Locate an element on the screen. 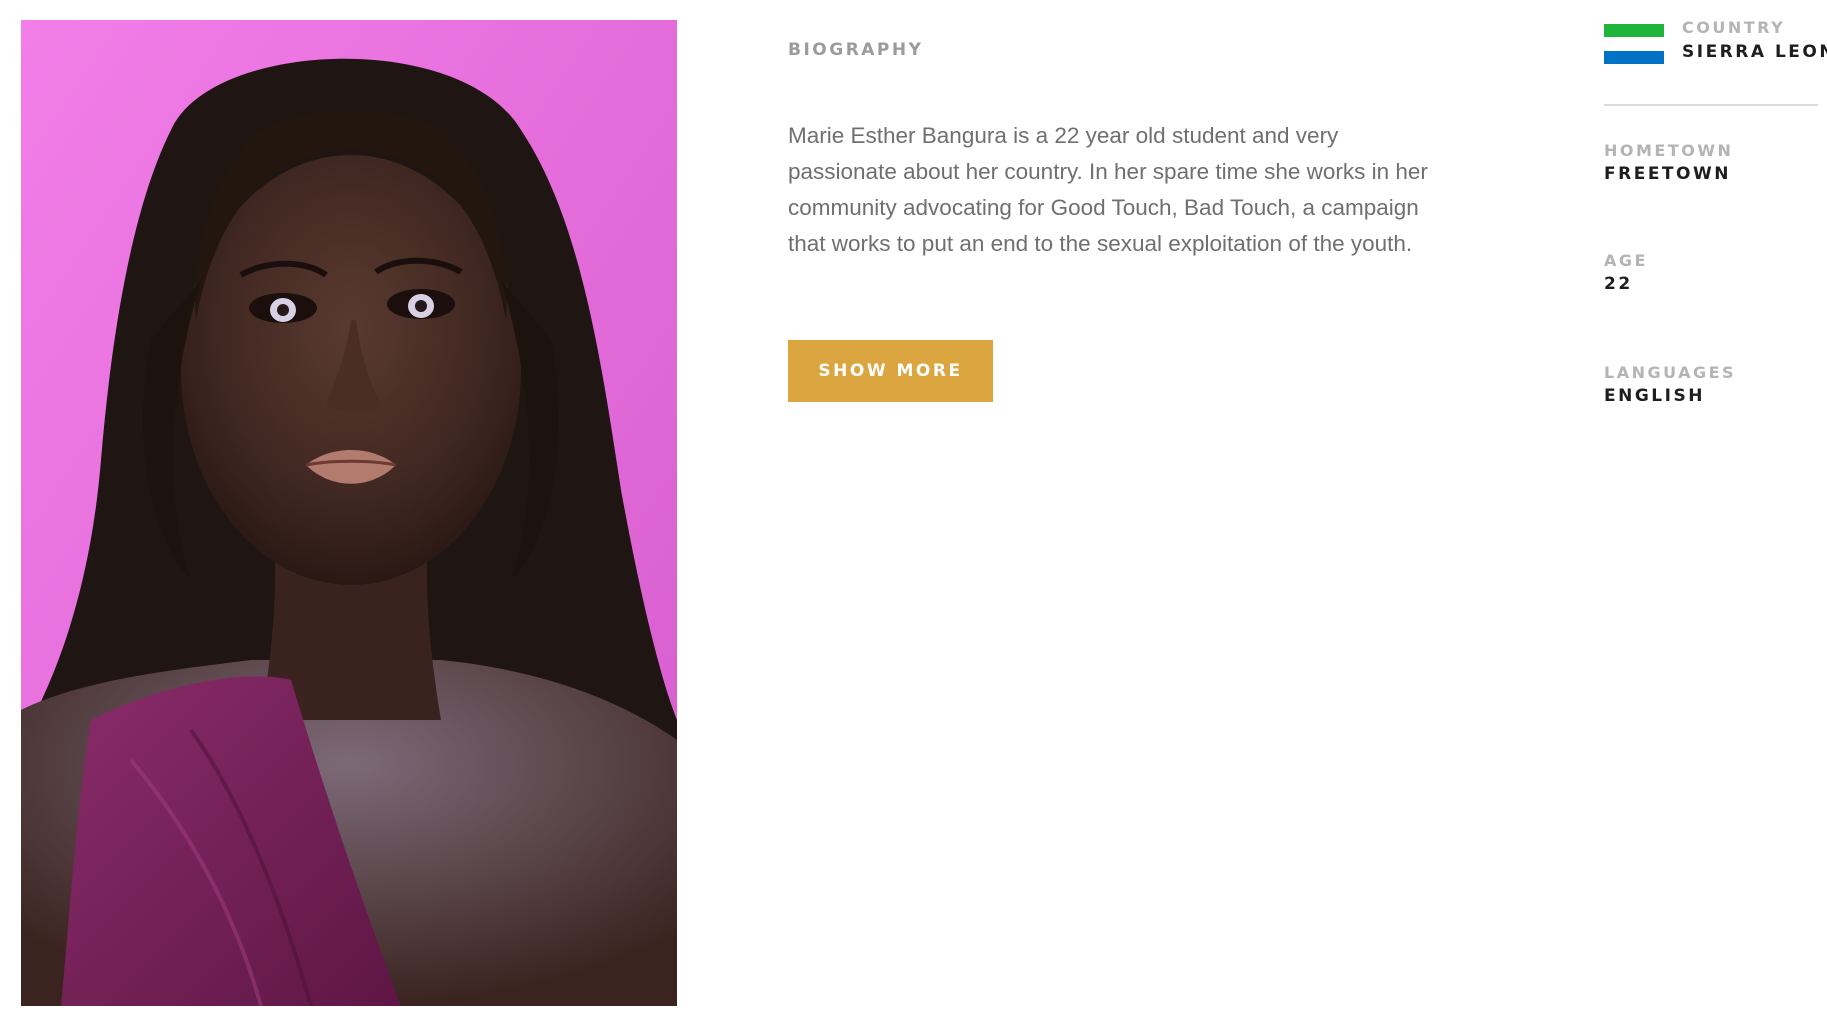  country-value: SIERRA LEONE is located at coordinates (1754, 52).